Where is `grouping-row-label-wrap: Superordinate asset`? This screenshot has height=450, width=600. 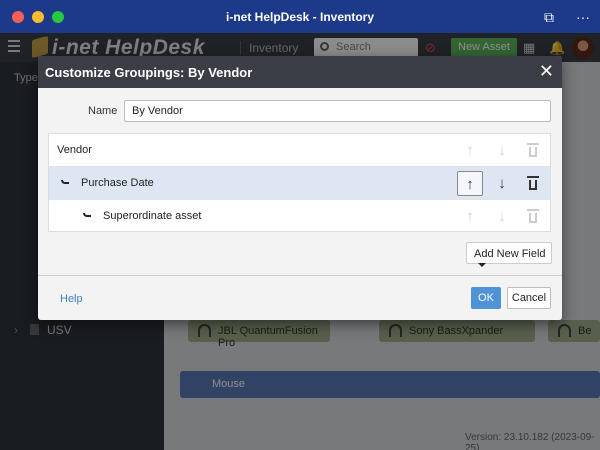
grouping-row-label-wrap: Superordinate asset is located at coordinates (142, 216).